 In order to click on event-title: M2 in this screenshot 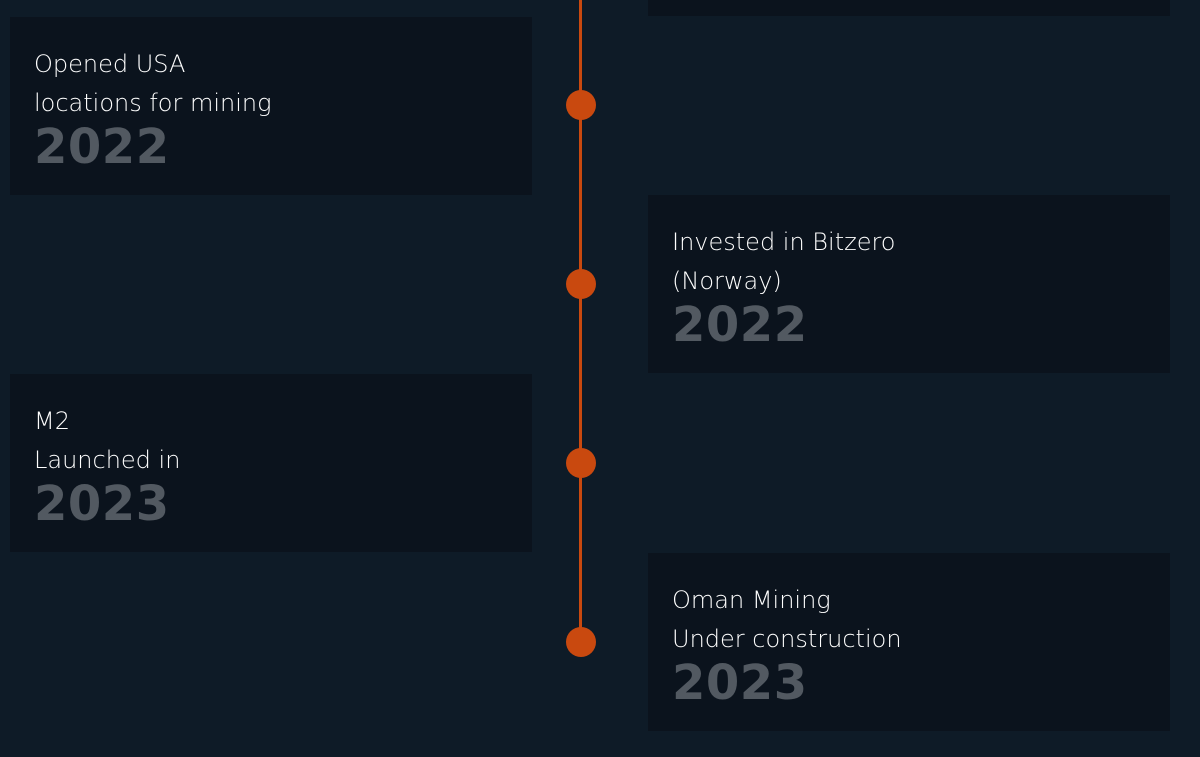, I will do `click(52, 421)`.